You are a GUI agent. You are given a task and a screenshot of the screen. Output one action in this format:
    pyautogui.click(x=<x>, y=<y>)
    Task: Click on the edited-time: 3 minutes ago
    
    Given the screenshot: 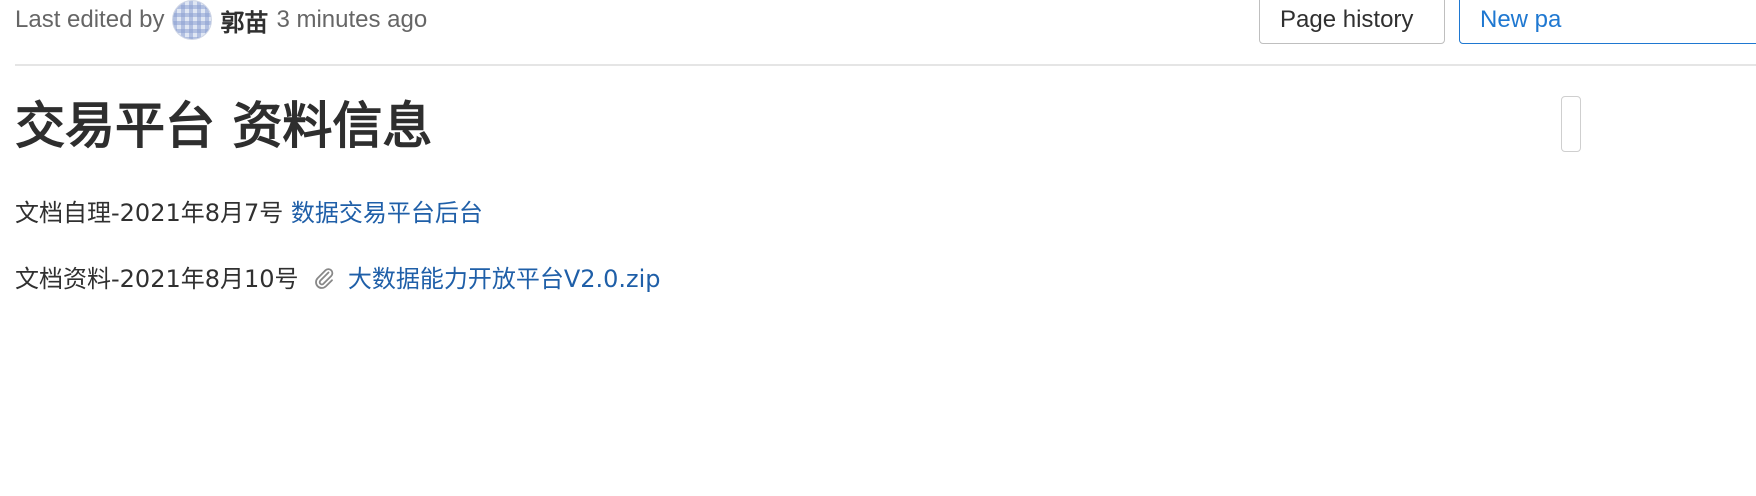 What is the action you would take?
    pyautogui.click(x=352, y=19)
    